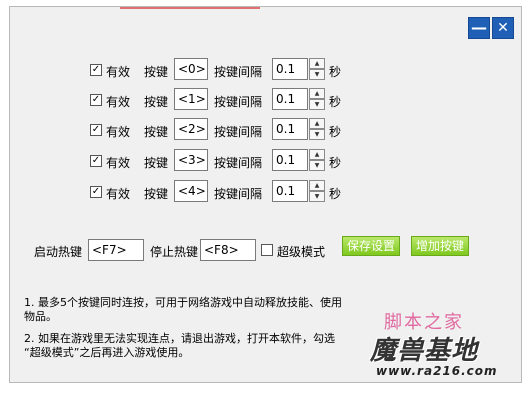 The image size is (531, 393). What do you see at coordinates (40, 316) in the screenshot?
I see `note-1-continued: 物品。` at bounding box center [40, 316].